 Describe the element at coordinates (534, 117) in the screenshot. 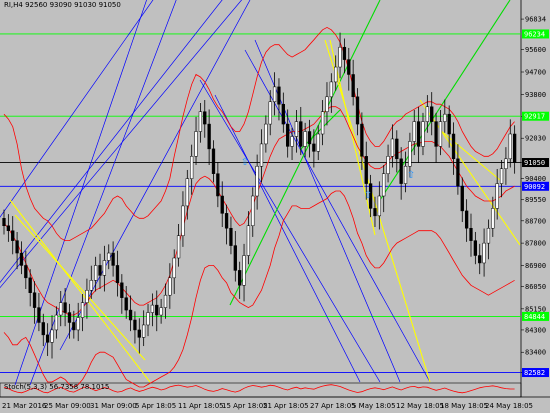

I see `level-label-92917: 92917` at that location.